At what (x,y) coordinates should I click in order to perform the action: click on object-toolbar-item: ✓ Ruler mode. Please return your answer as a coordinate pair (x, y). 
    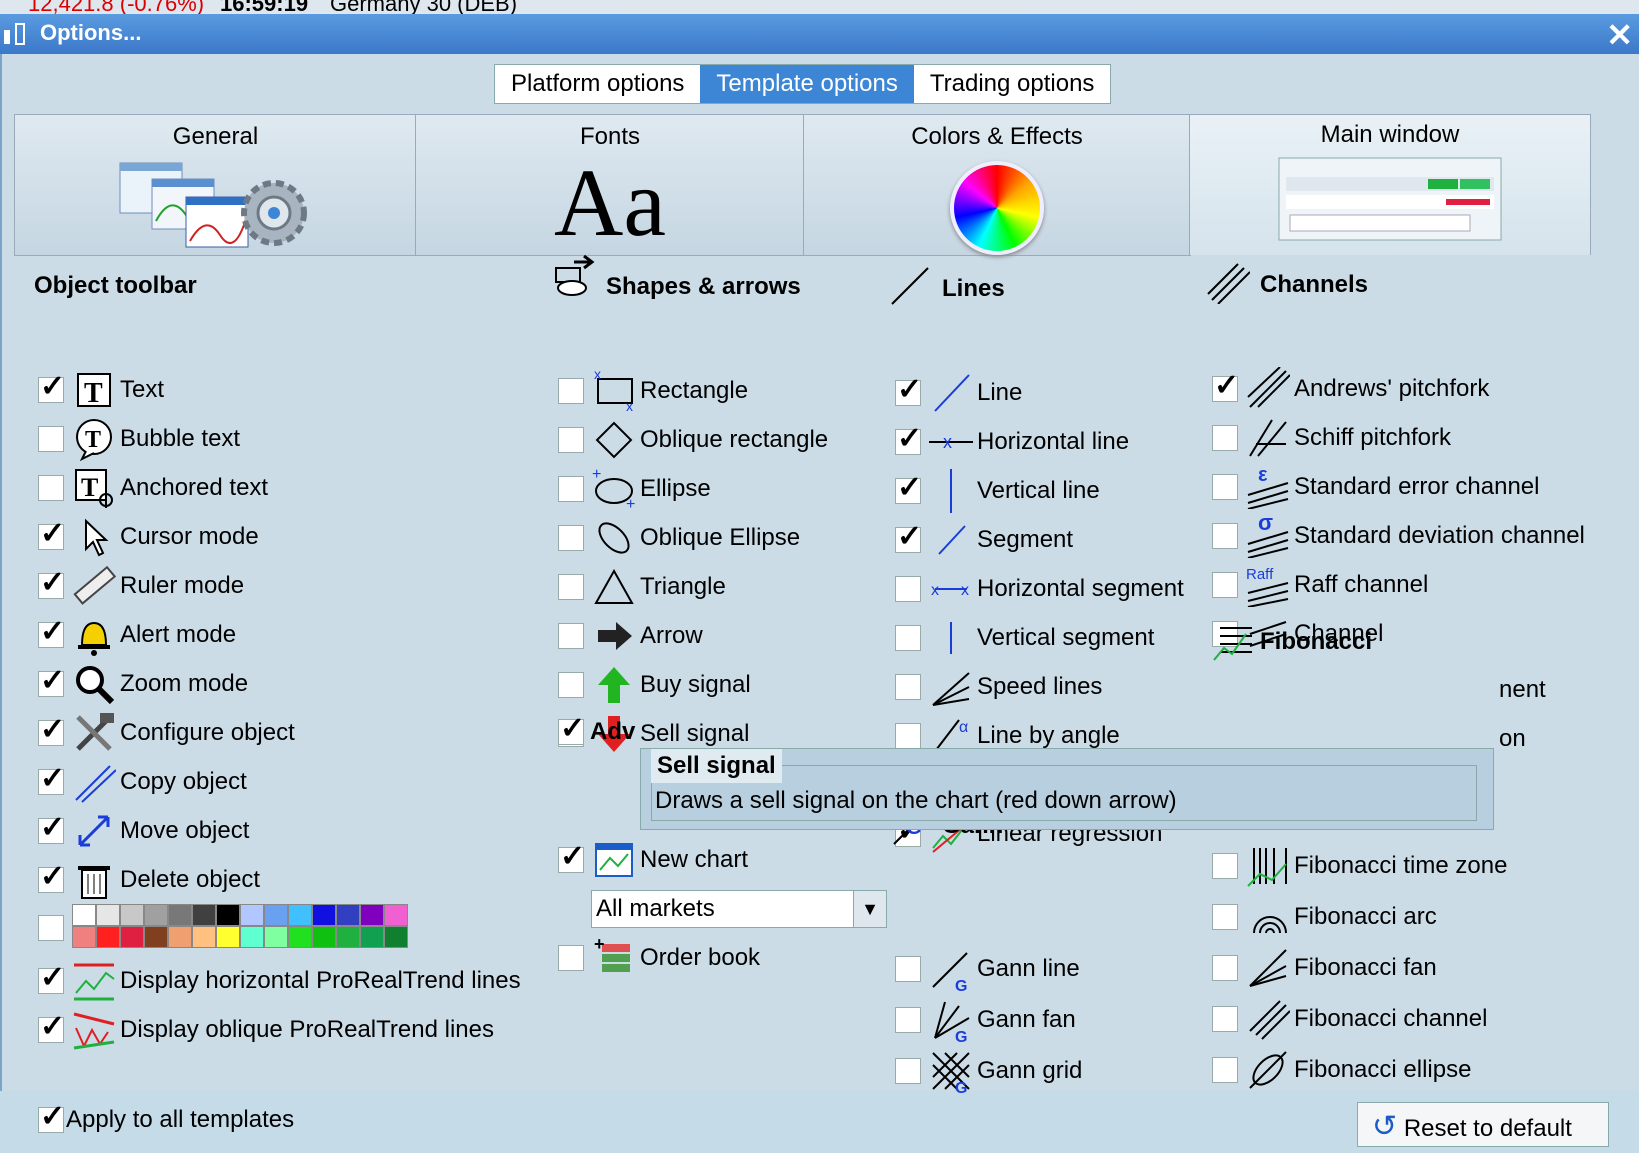
    Looking at the image, I should click on (141, 586).